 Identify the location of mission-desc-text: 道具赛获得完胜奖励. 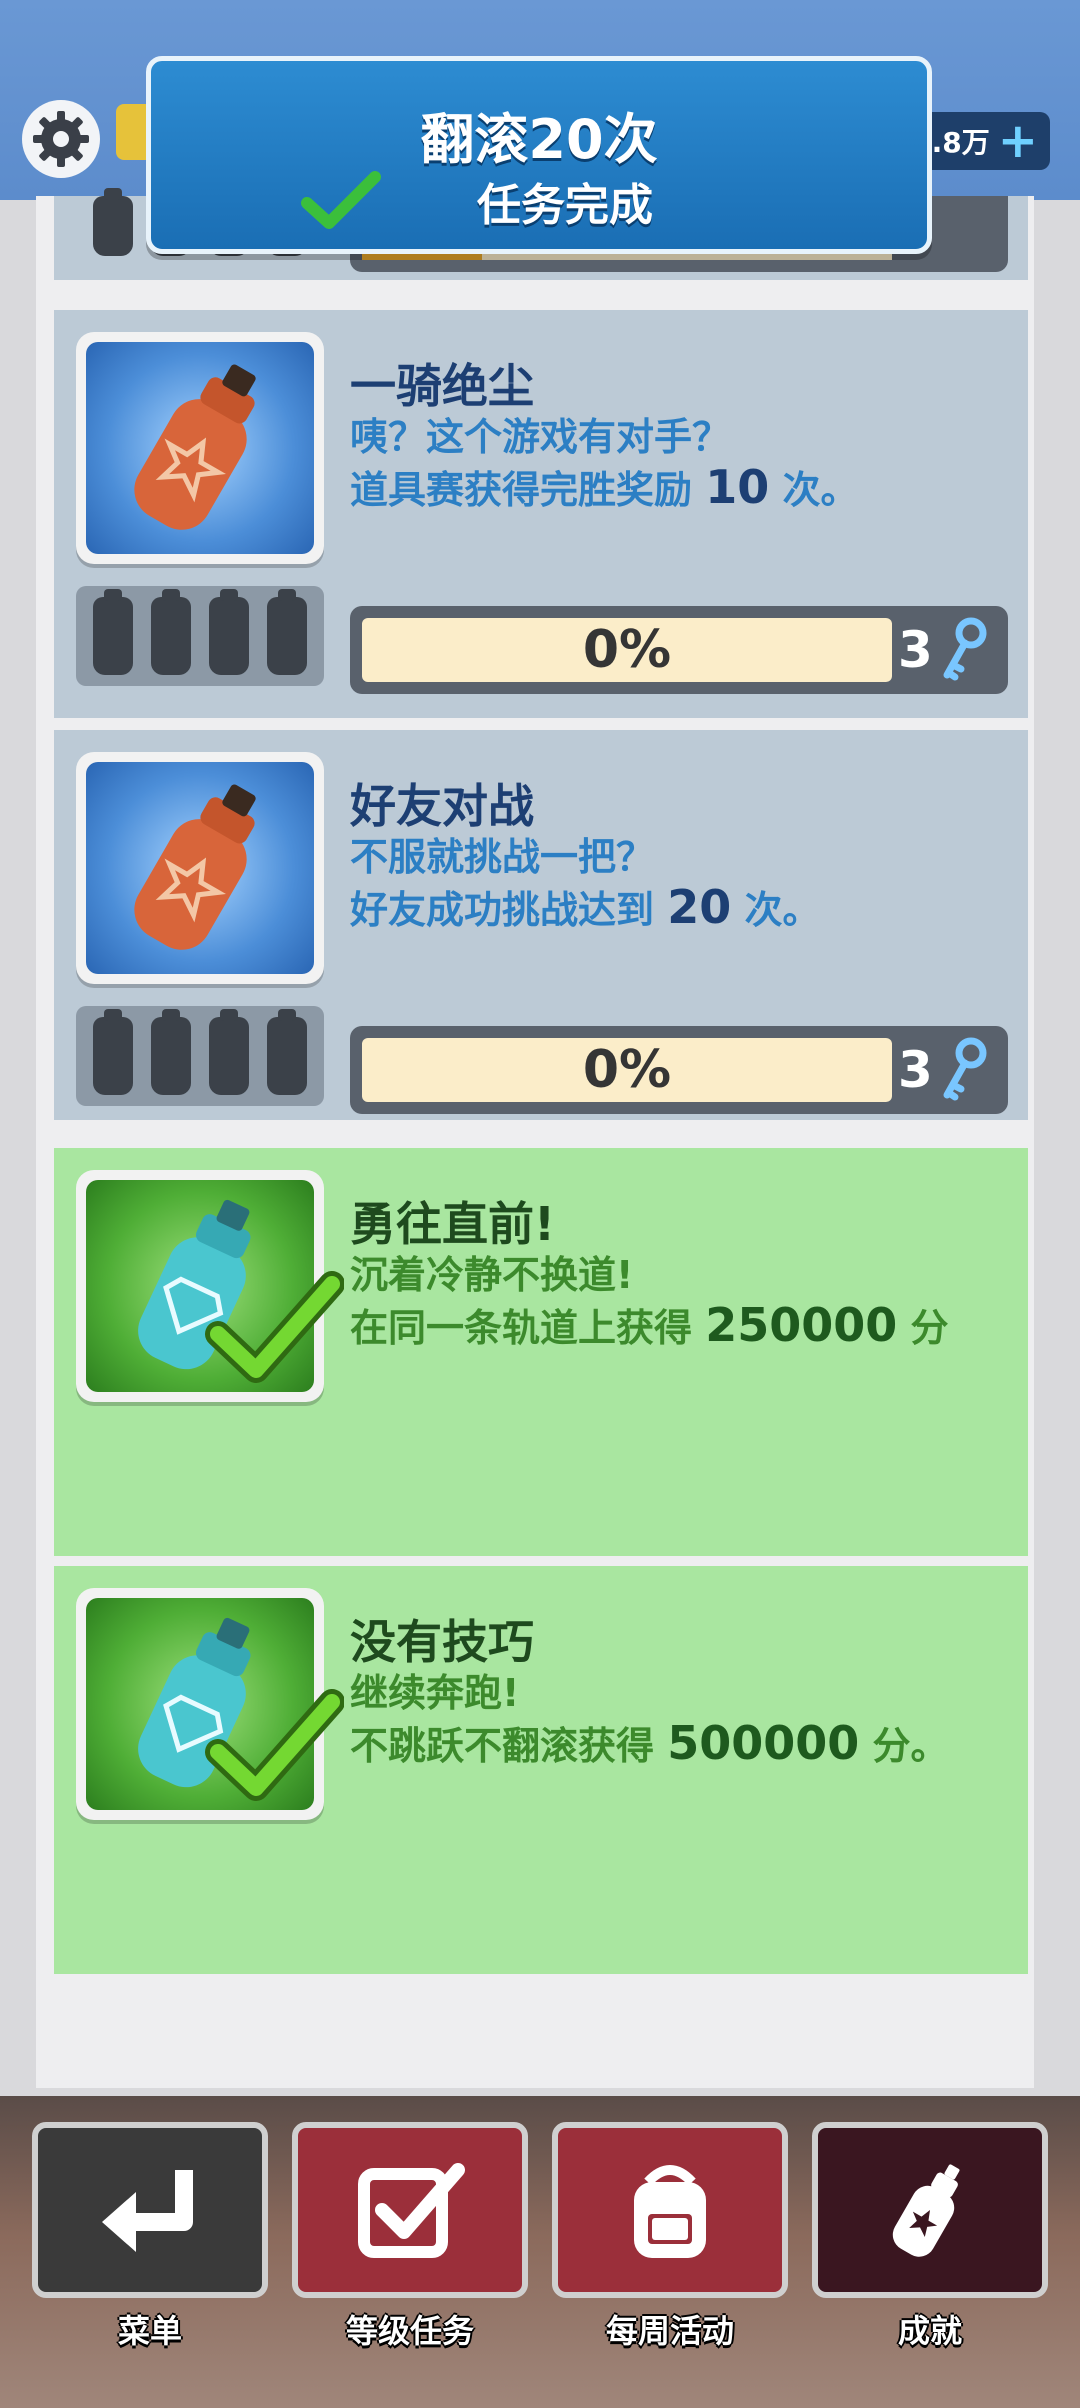
(528, 490).